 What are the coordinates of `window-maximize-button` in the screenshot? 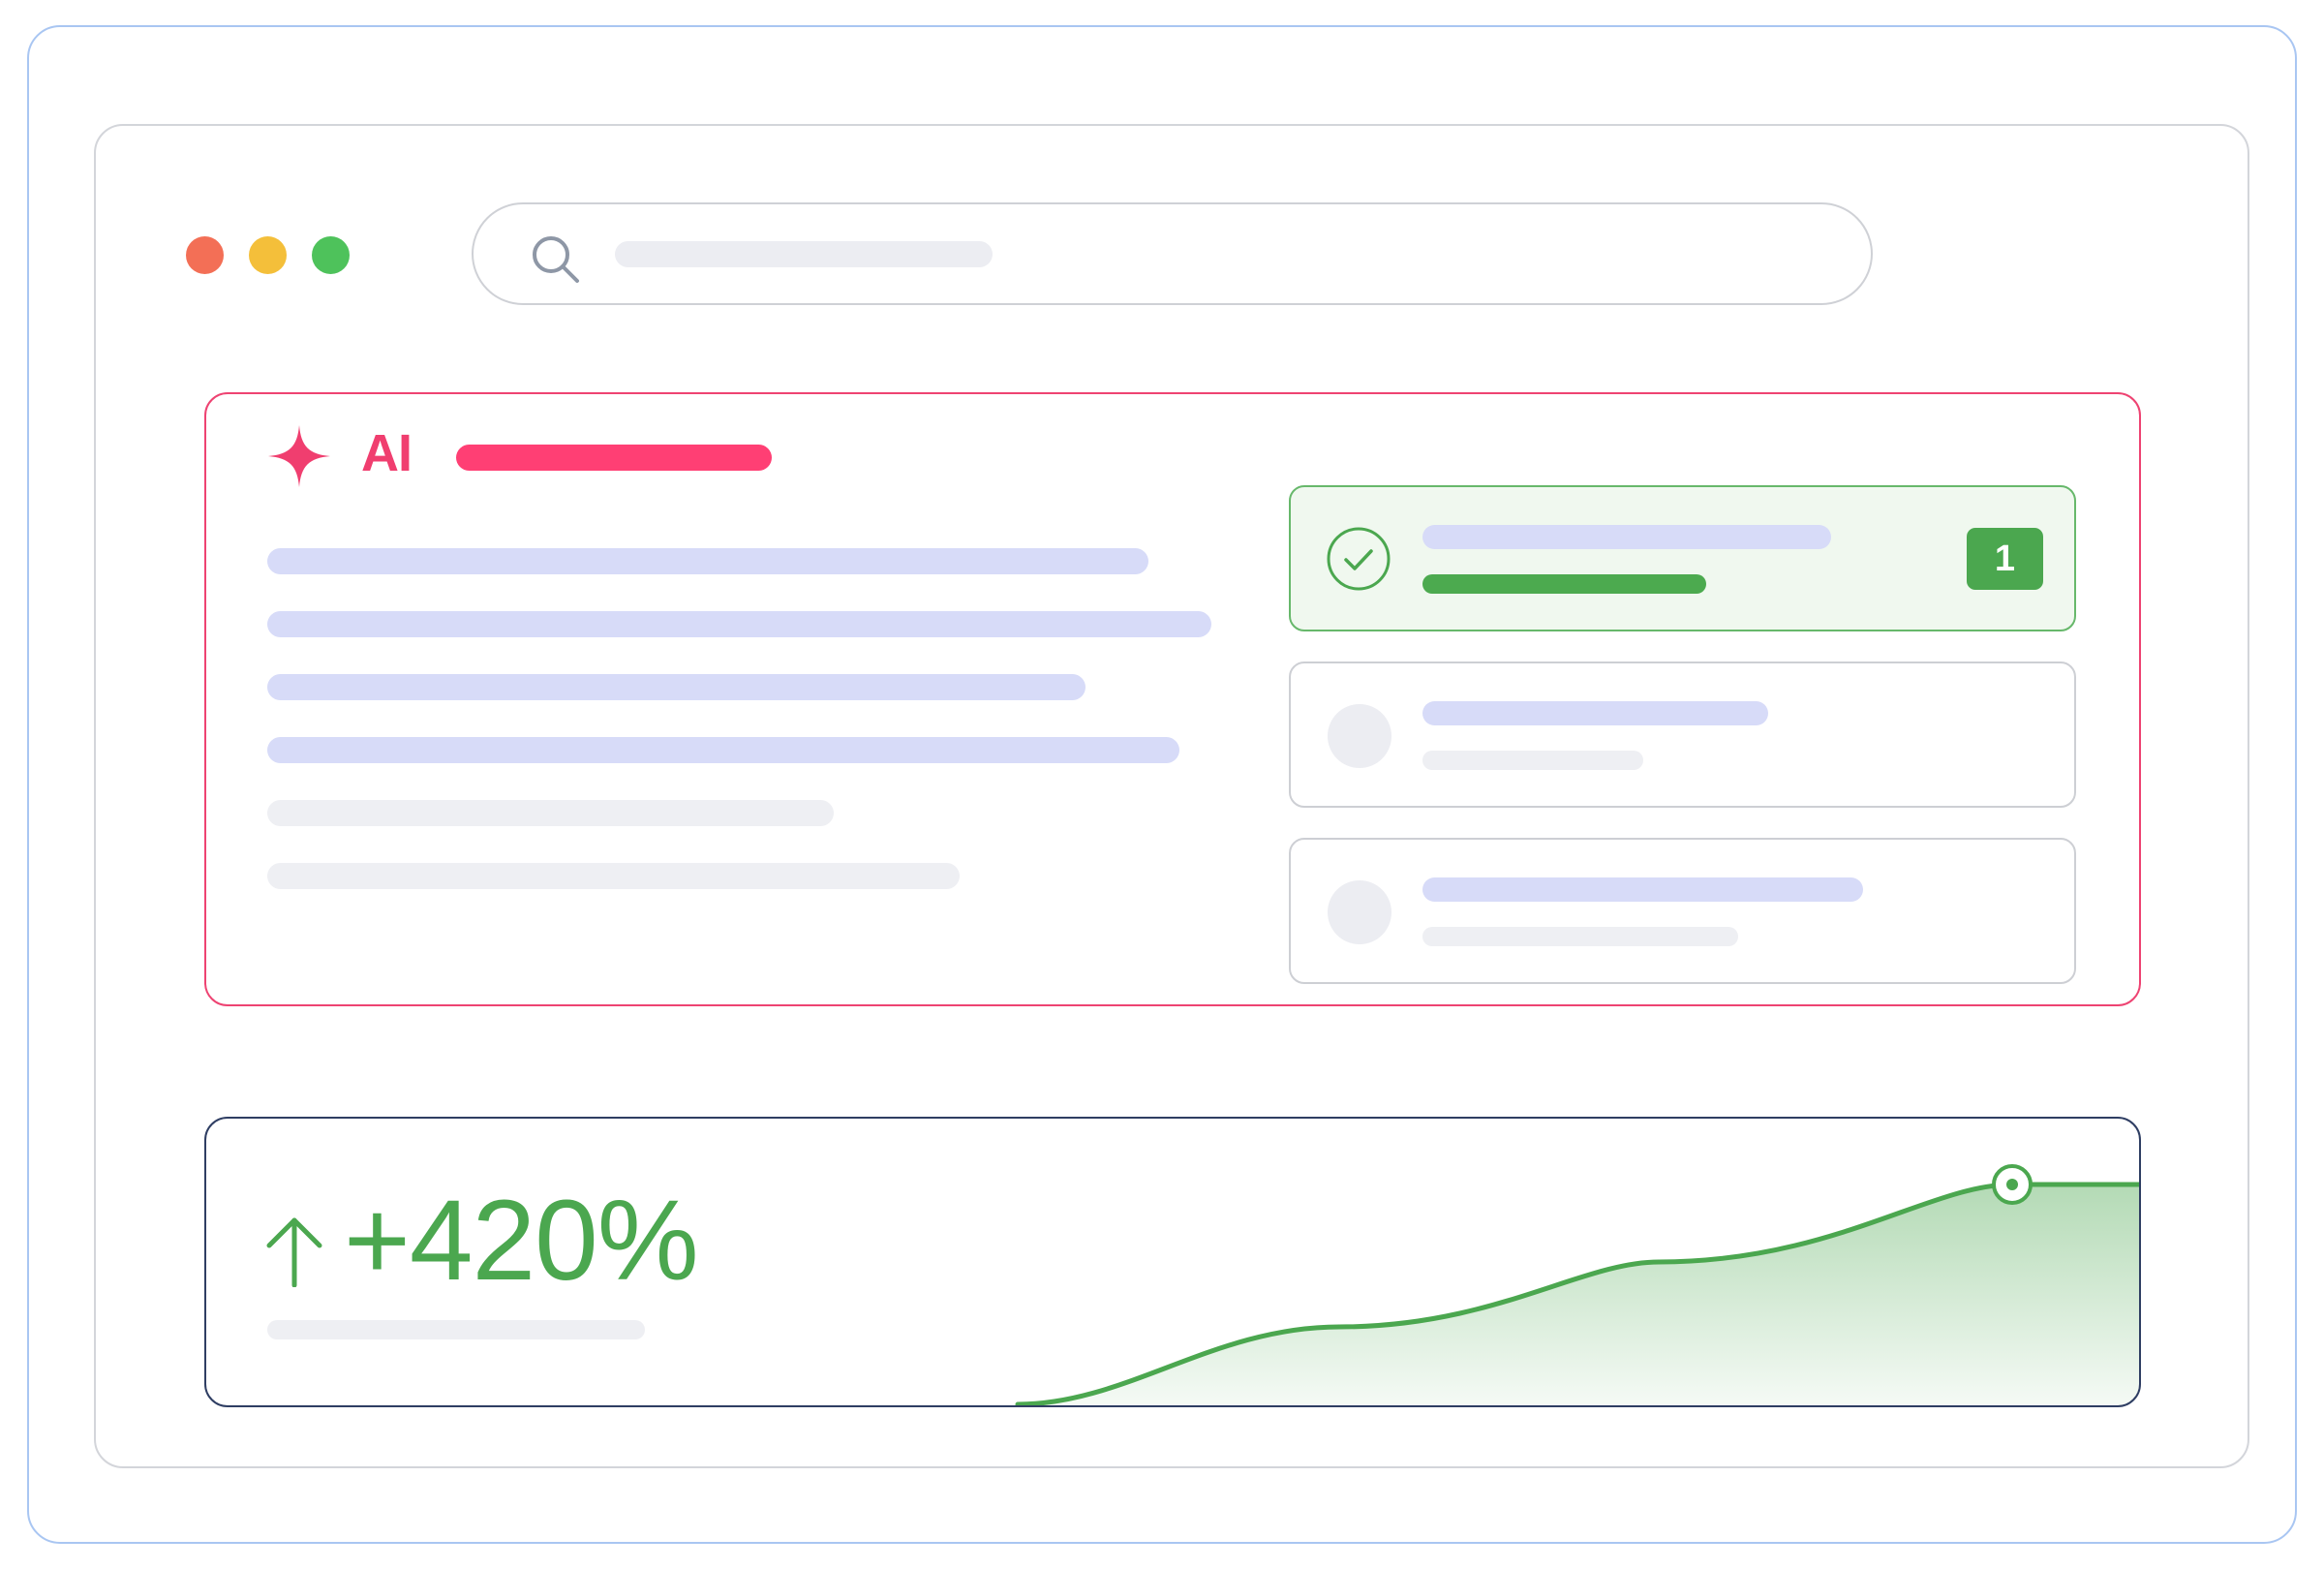 It's located at (331, 255).